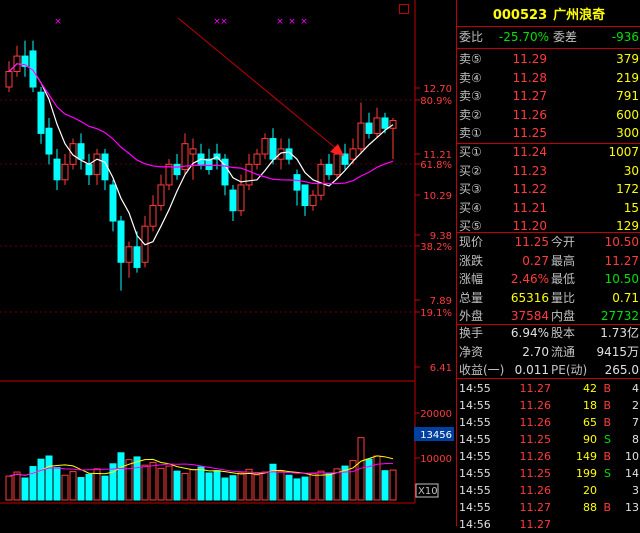 The width and height of the screenshot is (640, 533). I want to click on stat-label: 换手, so click(471, 333).